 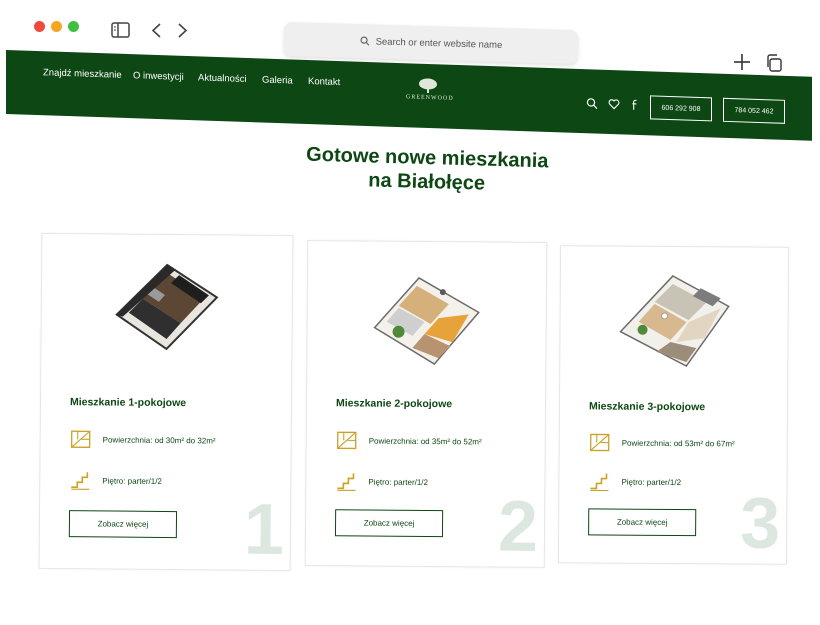 I want to click on browser-chrome: Search or enter website name, so click(x=410, y=36).